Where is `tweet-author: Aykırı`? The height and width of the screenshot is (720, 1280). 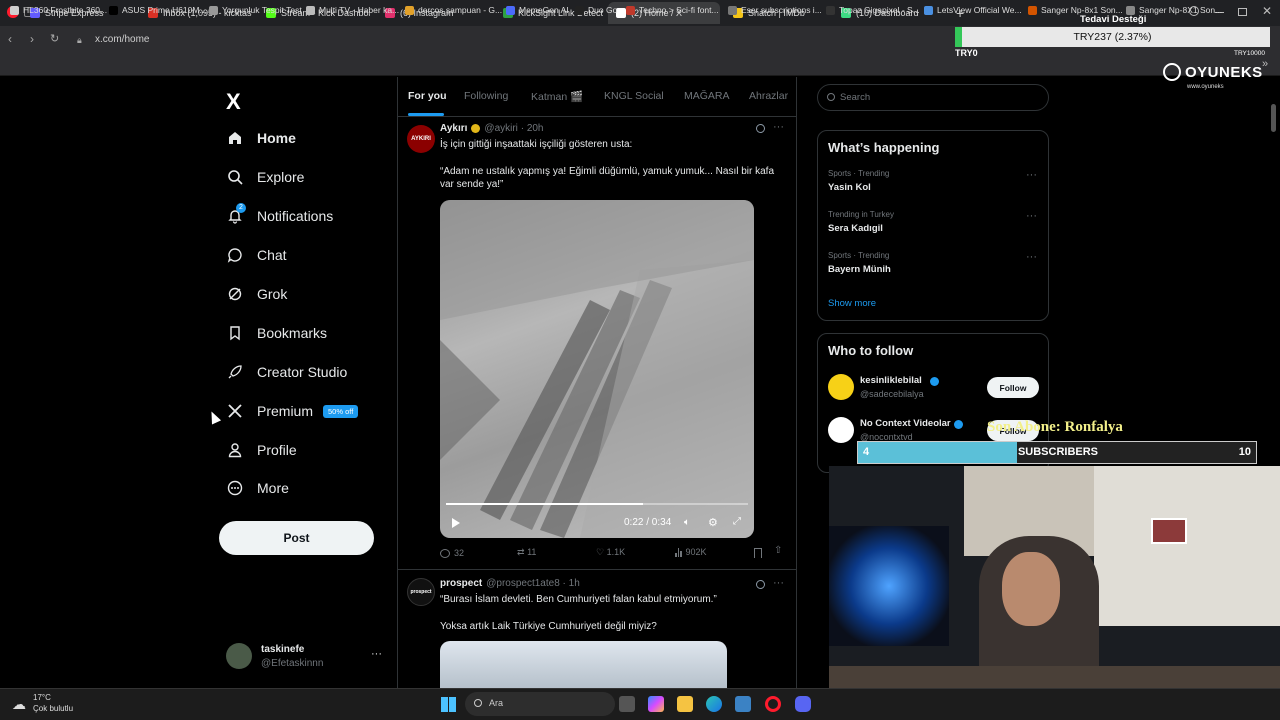 tweet-author: Aykırı is located at coordinates (453, 128).